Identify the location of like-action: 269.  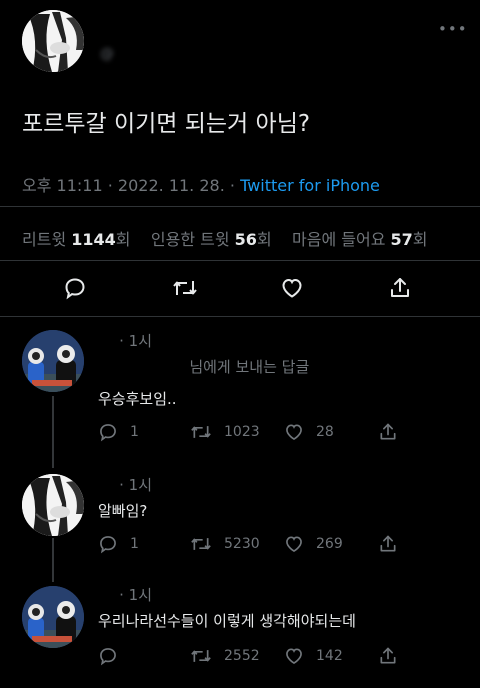
(313, 544).